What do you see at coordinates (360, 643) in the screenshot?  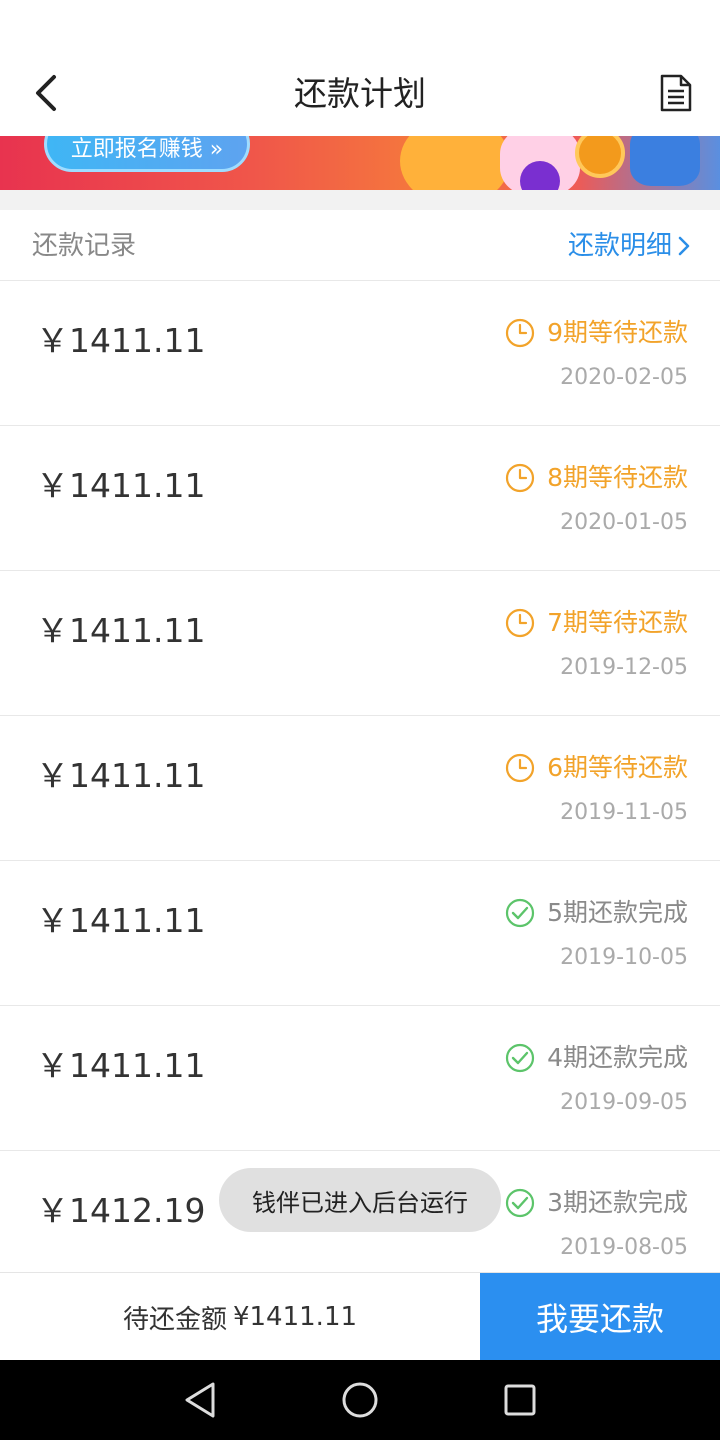 I see `list-item: ￥1411.11 7期等待还款 2019-12-05` at bounding box center [360, 643].